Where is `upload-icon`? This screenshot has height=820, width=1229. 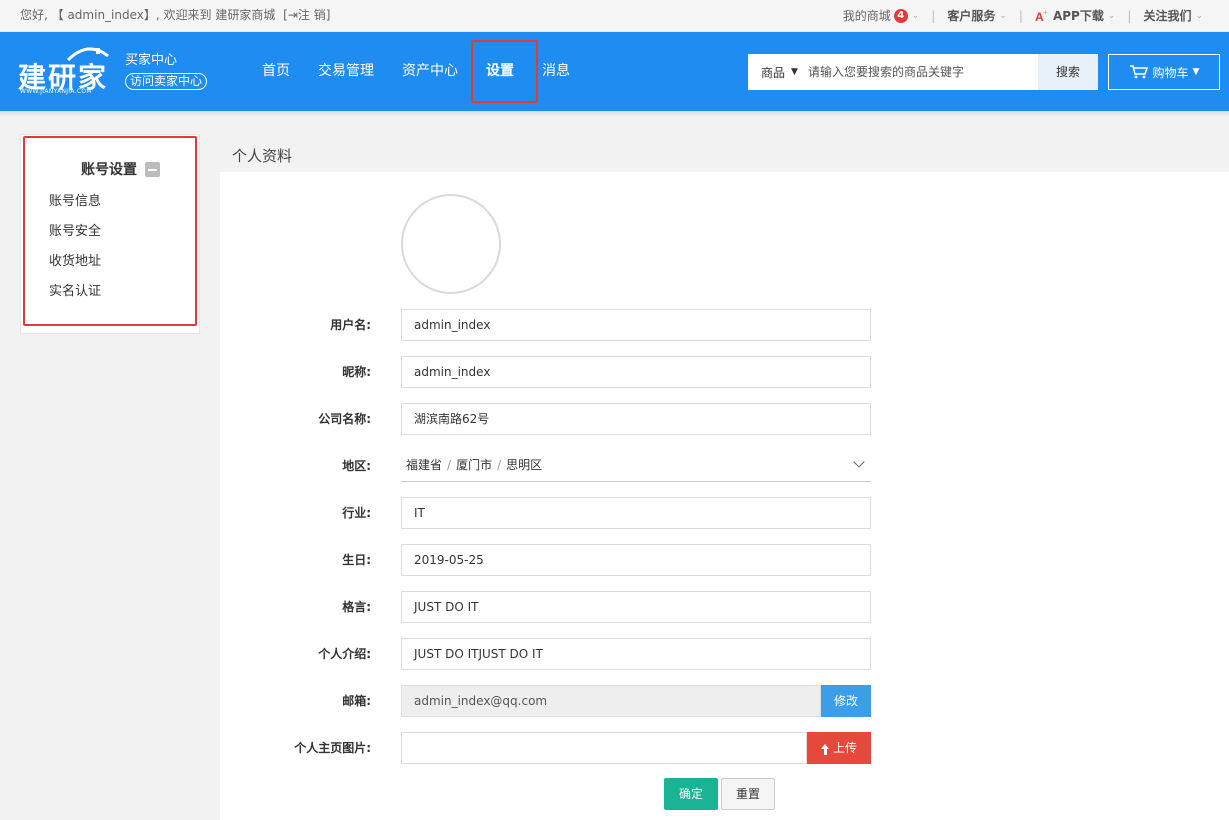 upload-icon is located at coordinates (825, 748).